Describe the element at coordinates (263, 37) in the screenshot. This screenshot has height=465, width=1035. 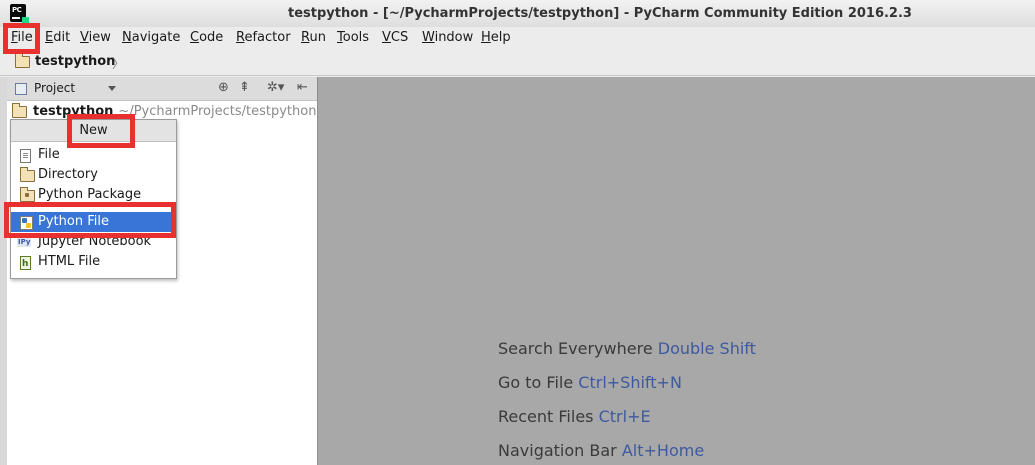
I see `menu-refactor: Refactor` at that location.